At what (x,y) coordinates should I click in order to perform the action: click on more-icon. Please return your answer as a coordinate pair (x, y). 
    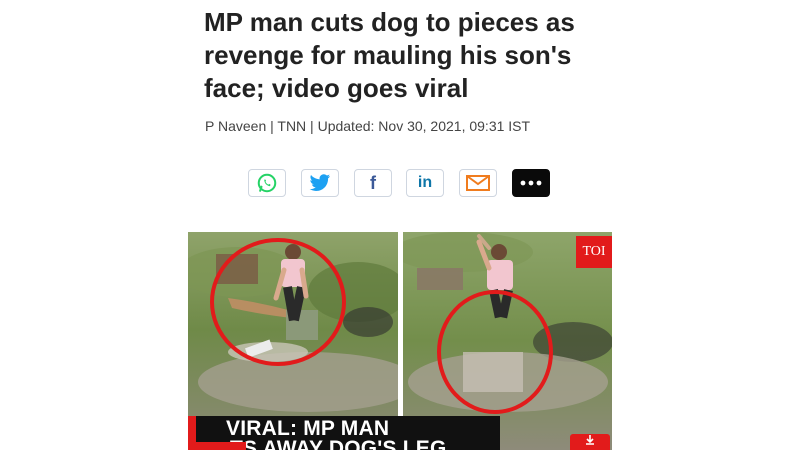
    Looking at the image, I should click on (531, 183).